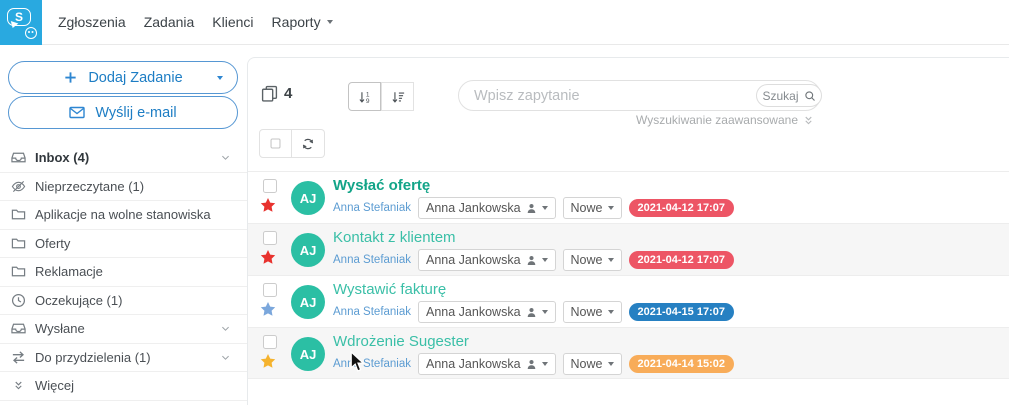 The height and width of the screenshot is (405, 1009). What do you see at coordinates (123, 186) in the screenshot?
I see `sidebar-folder-item: Nieprzeczytane (1)` at bounding box center [123, 186].